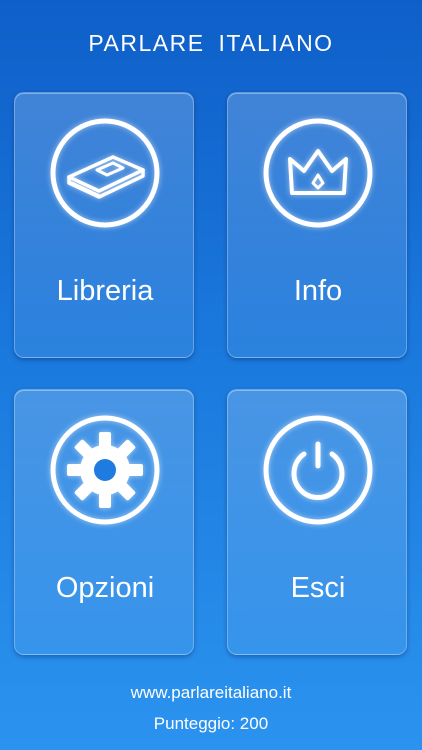  I want to click on info-label: Info, so click(318, 291).